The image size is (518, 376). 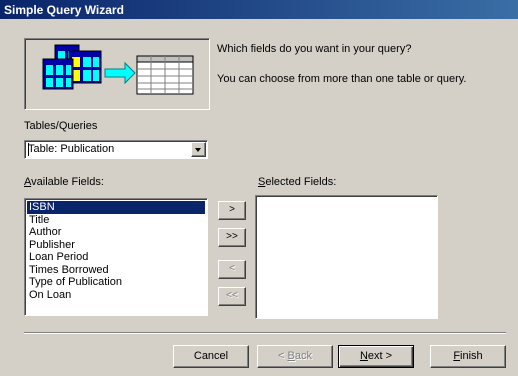 I want to click on list-item: Times Borrowed, so click(x=116, y=270).